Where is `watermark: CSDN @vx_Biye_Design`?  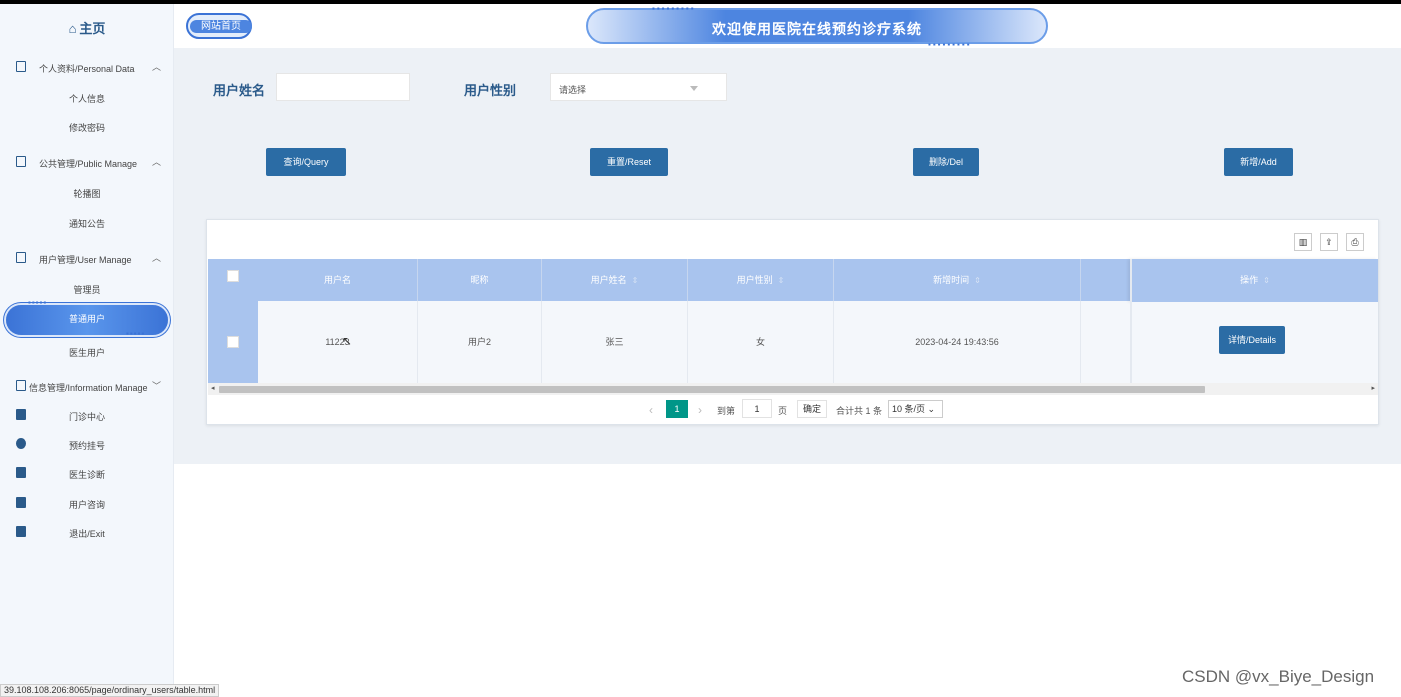 watermark: CSDN @vx_Biye_Design is located at coordinates (1278, 676).